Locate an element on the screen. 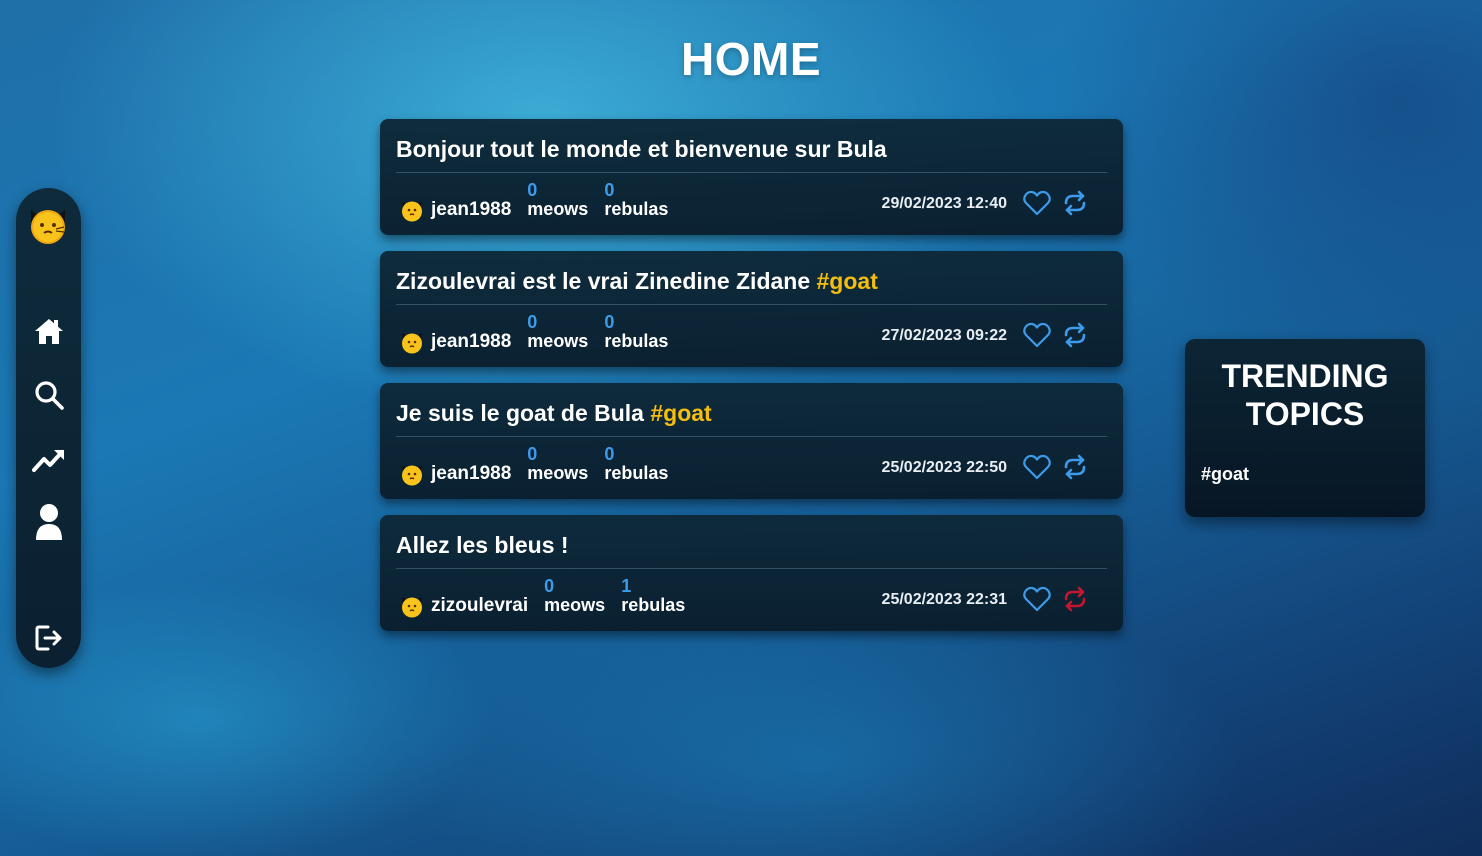  trending-title-line1: TRENDING is located at coordinates (1305, 376).